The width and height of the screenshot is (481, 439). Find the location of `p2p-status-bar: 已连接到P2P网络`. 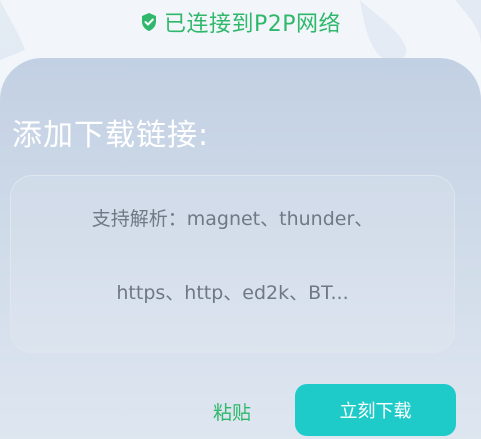

p2p-status-bar: 已连接到P2P网络 is located at coordinates (240, 22).